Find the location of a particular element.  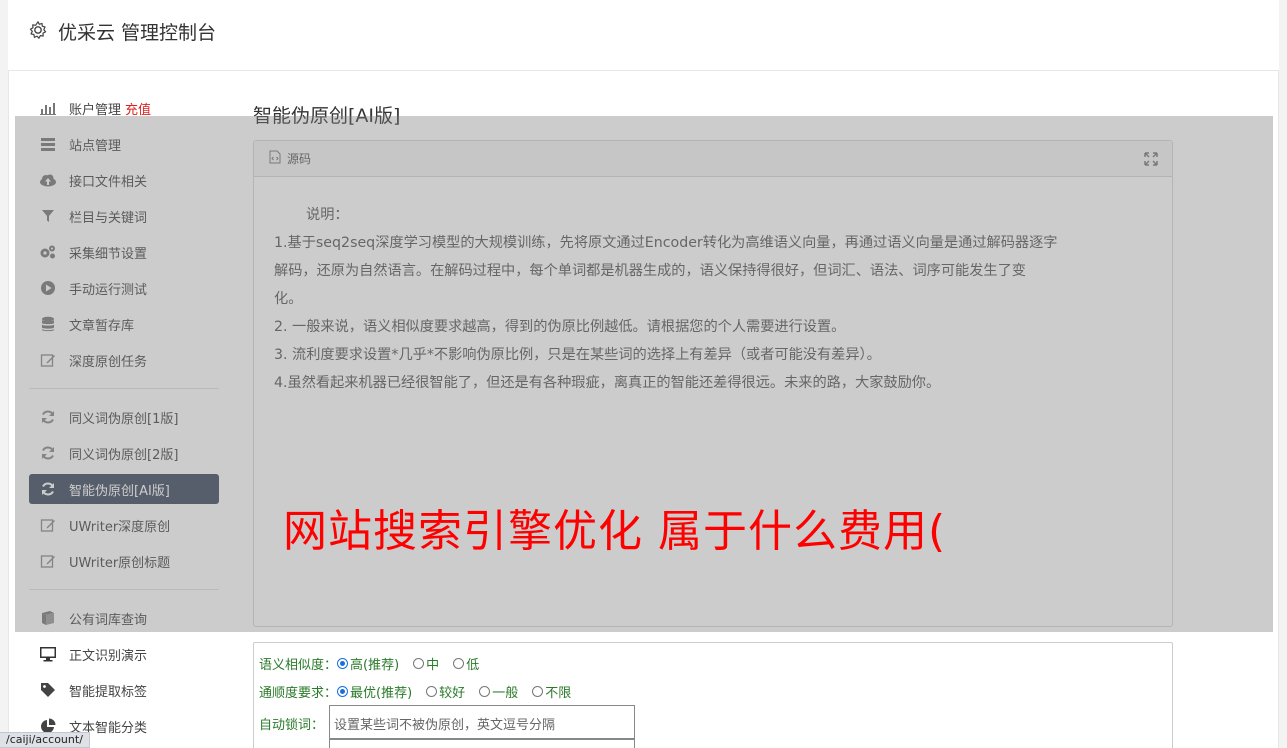

gear-icon is located at coordinates (38, 30).